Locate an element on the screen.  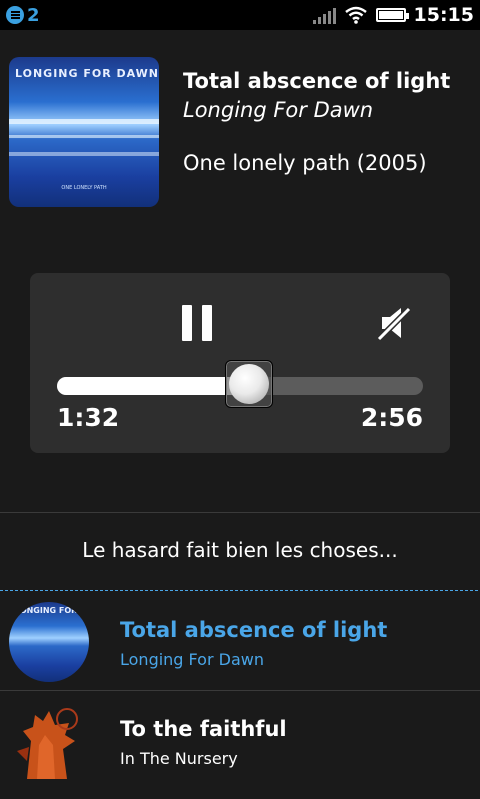
mute-button is located at coordinates (394, 323).